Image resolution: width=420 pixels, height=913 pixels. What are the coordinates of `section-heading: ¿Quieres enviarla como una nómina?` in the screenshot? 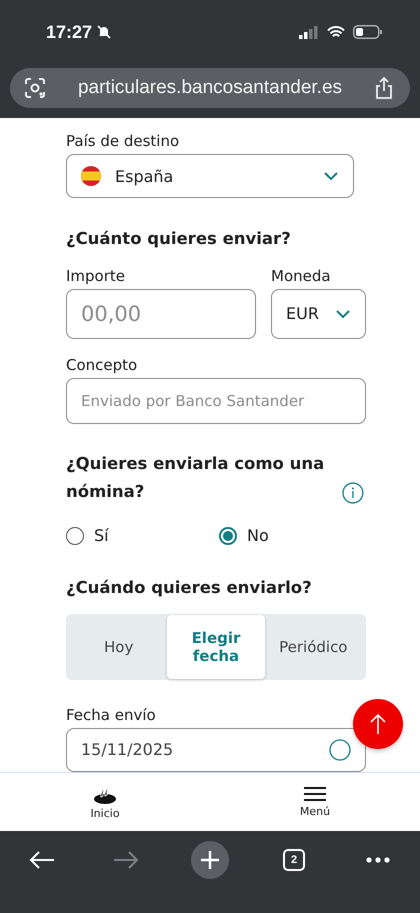 It's located at (196, 478).